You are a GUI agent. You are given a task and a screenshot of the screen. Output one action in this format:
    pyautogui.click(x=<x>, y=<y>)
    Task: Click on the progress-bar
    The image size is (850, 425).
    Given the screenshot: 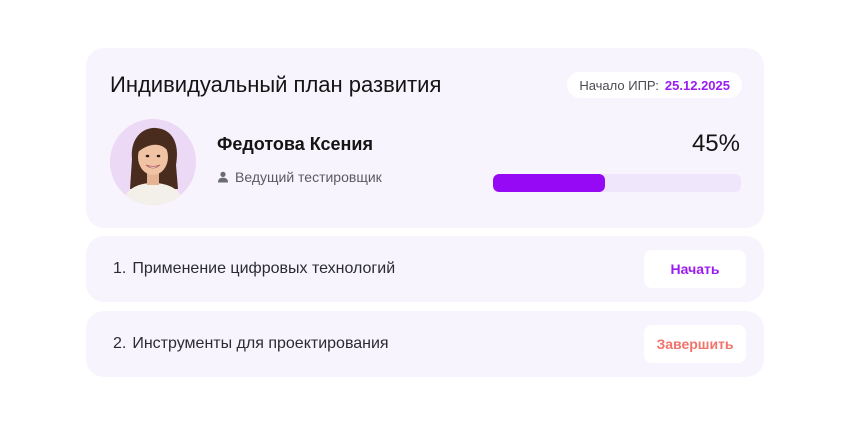 What is the action you would take?
    pyautogui.click(x=617, y=183)
    